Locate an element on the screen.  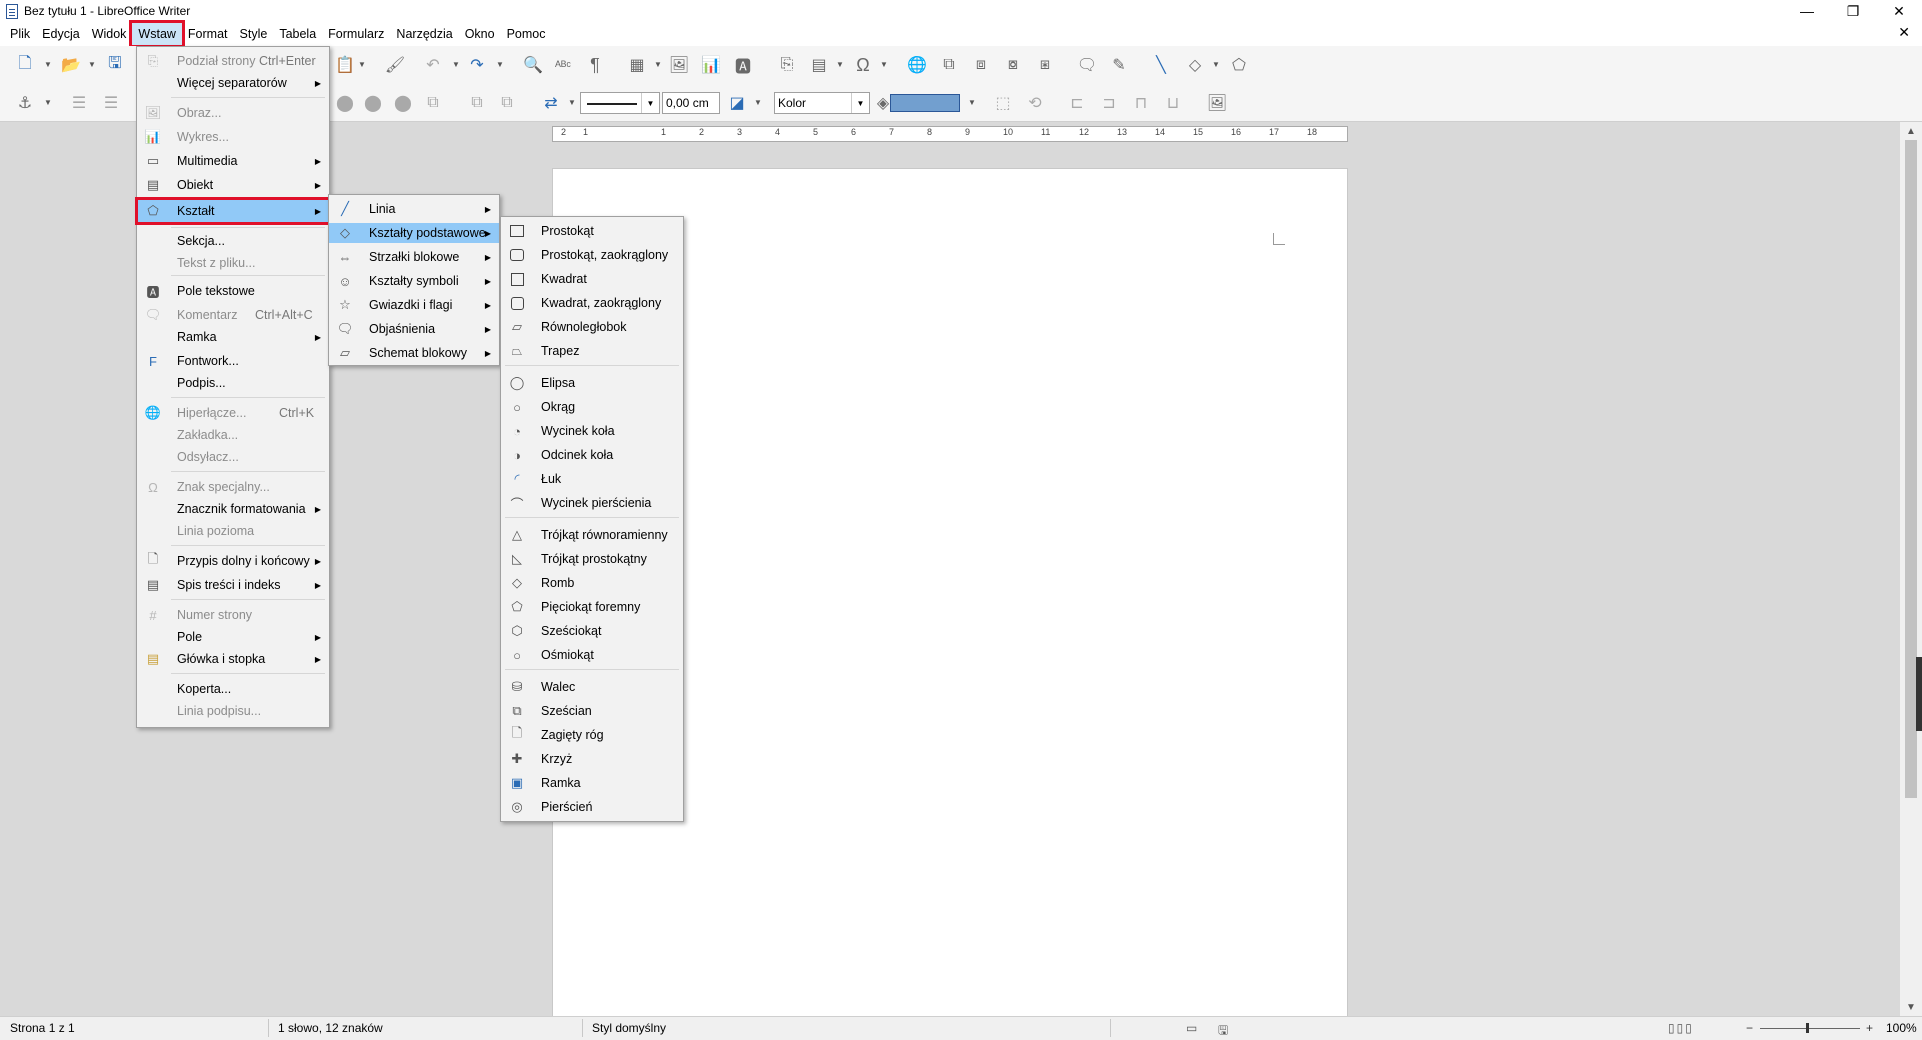
shape-isosceles-triangle: △ Trójkąt równoramienny is located at coordinates (592, 535).